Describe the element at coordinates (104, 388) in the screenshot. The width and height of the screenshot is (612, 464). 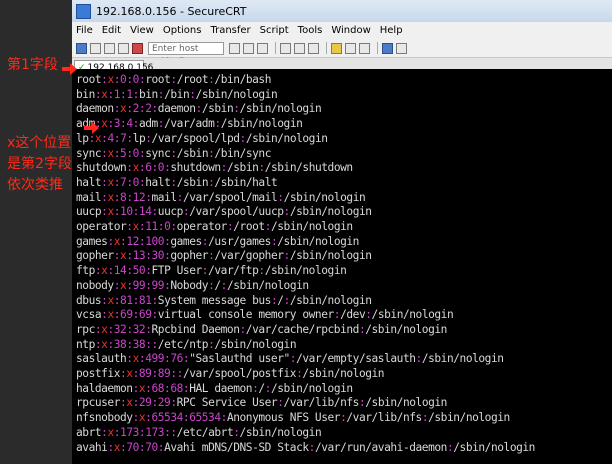
I see `passwd-field: haldaemon` at that location.